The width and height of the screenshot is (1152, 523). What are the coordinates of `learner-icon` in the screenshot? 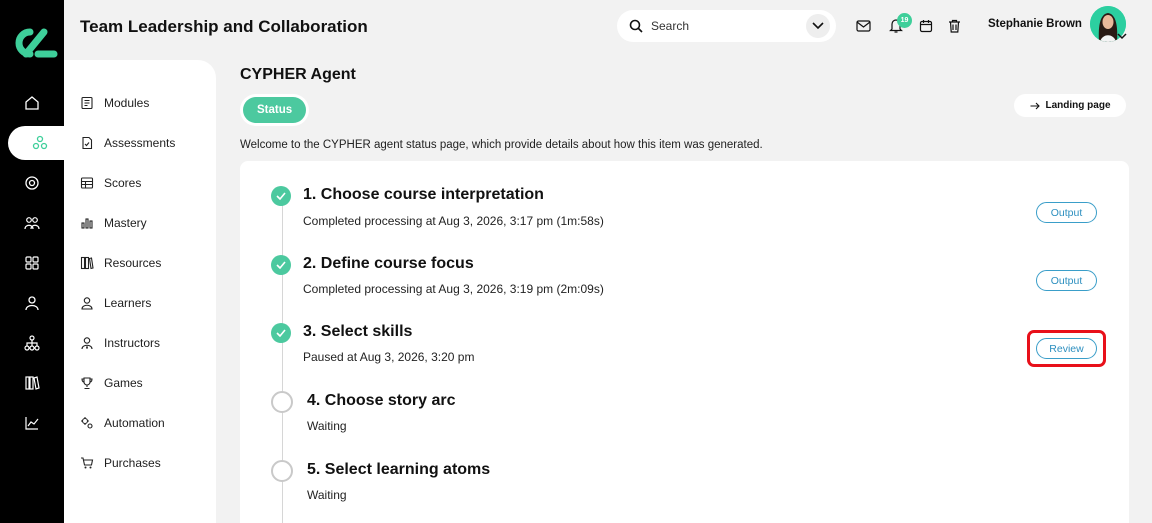 It's located at (87, 303).